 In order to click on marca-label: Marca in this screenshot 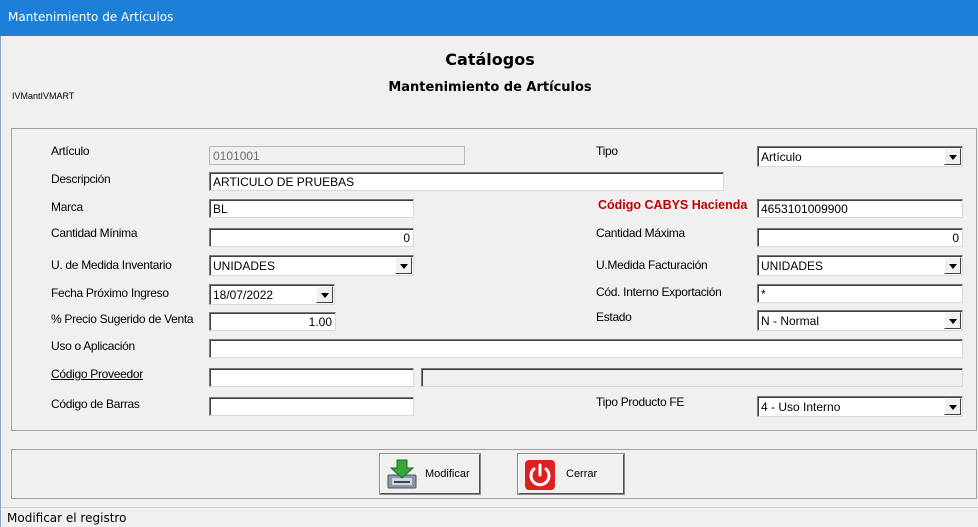, I will do `click(67, 207)`.